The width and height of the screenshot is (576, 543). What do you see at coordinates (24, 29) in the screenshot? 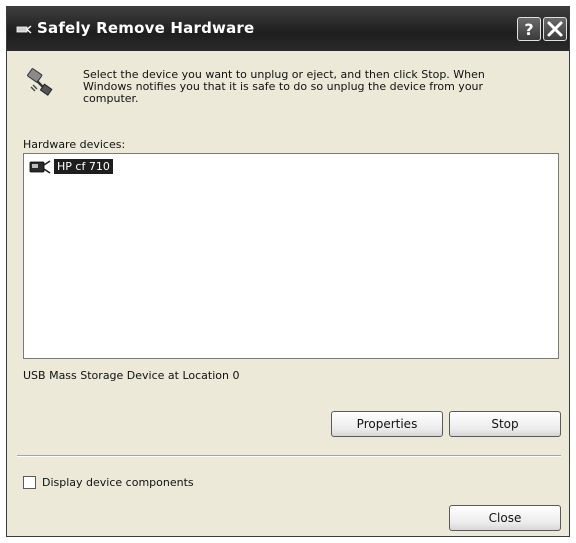
I see `safely-remove-icon` at bounding box center [24, 29].